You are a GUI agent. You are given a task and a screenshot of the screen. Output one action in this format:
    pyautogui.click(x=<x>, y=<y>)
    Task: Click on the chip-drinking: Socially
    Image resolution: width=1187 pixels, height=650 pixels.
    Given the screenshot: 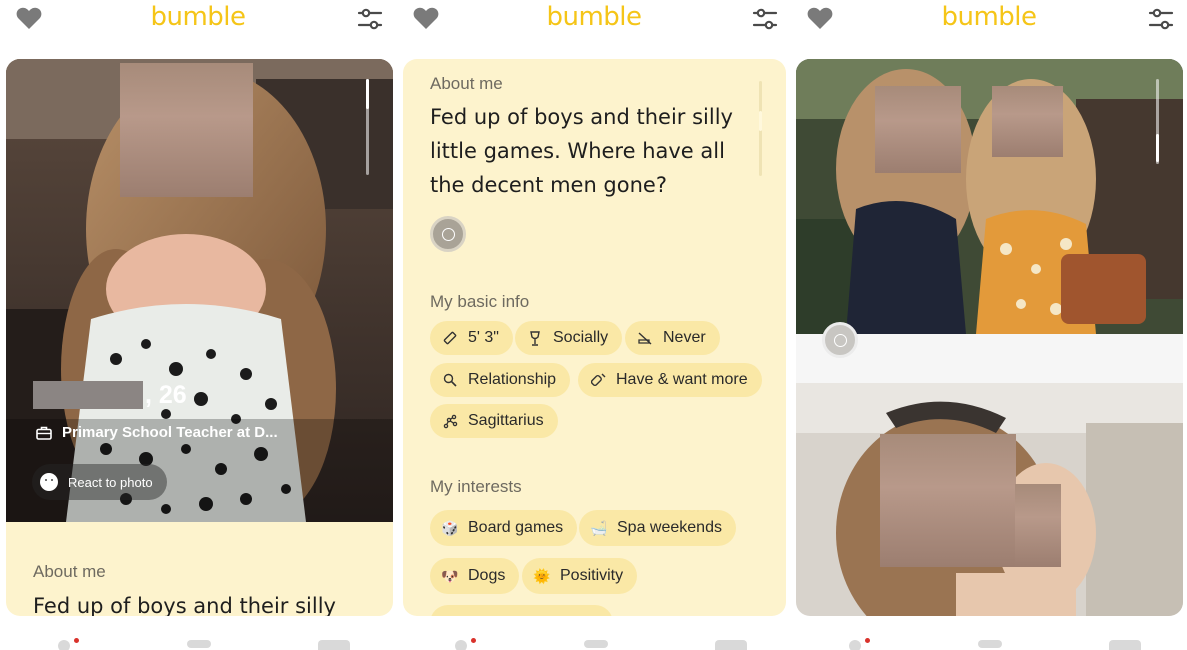 What is the action you would take?
    pyautogui.click(x=569, y=338)
    